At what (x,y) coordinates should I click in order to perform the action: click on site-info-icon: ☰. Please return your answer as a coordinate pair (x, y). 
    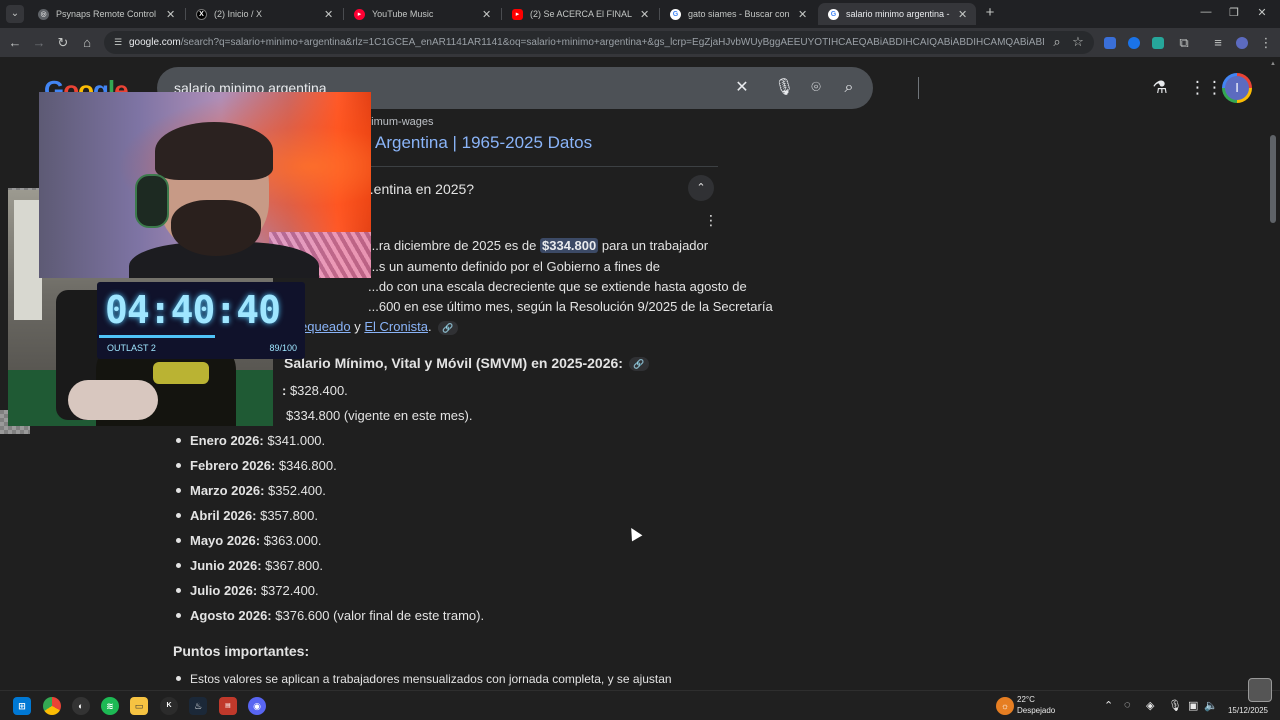
    Looking at the image, I should click on (118, 42).